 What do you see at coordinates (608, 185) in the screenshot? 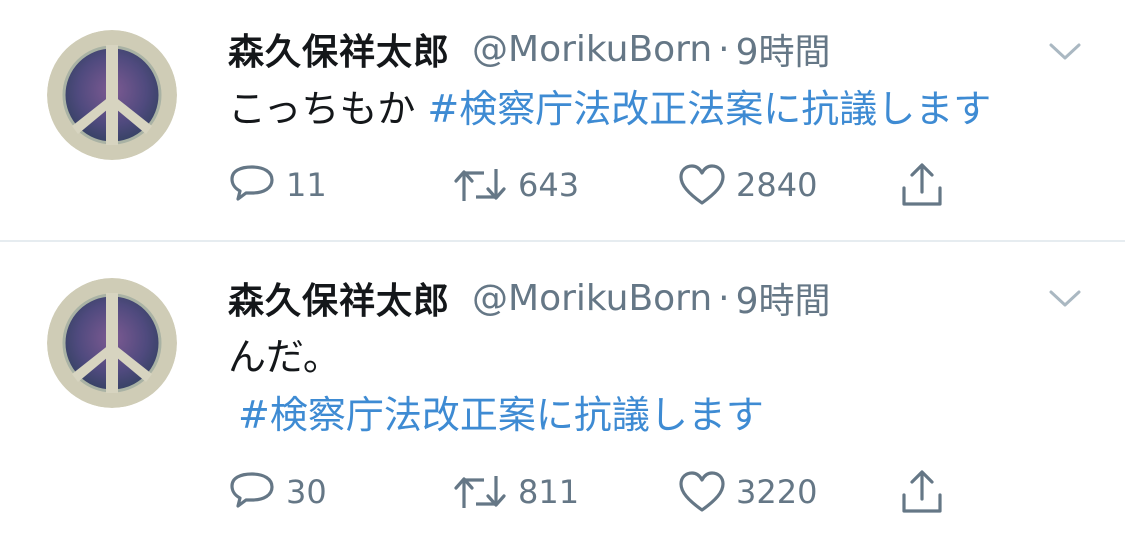
I see `tweet-actions: 11 643 2840` at bounding box center [608, 185].